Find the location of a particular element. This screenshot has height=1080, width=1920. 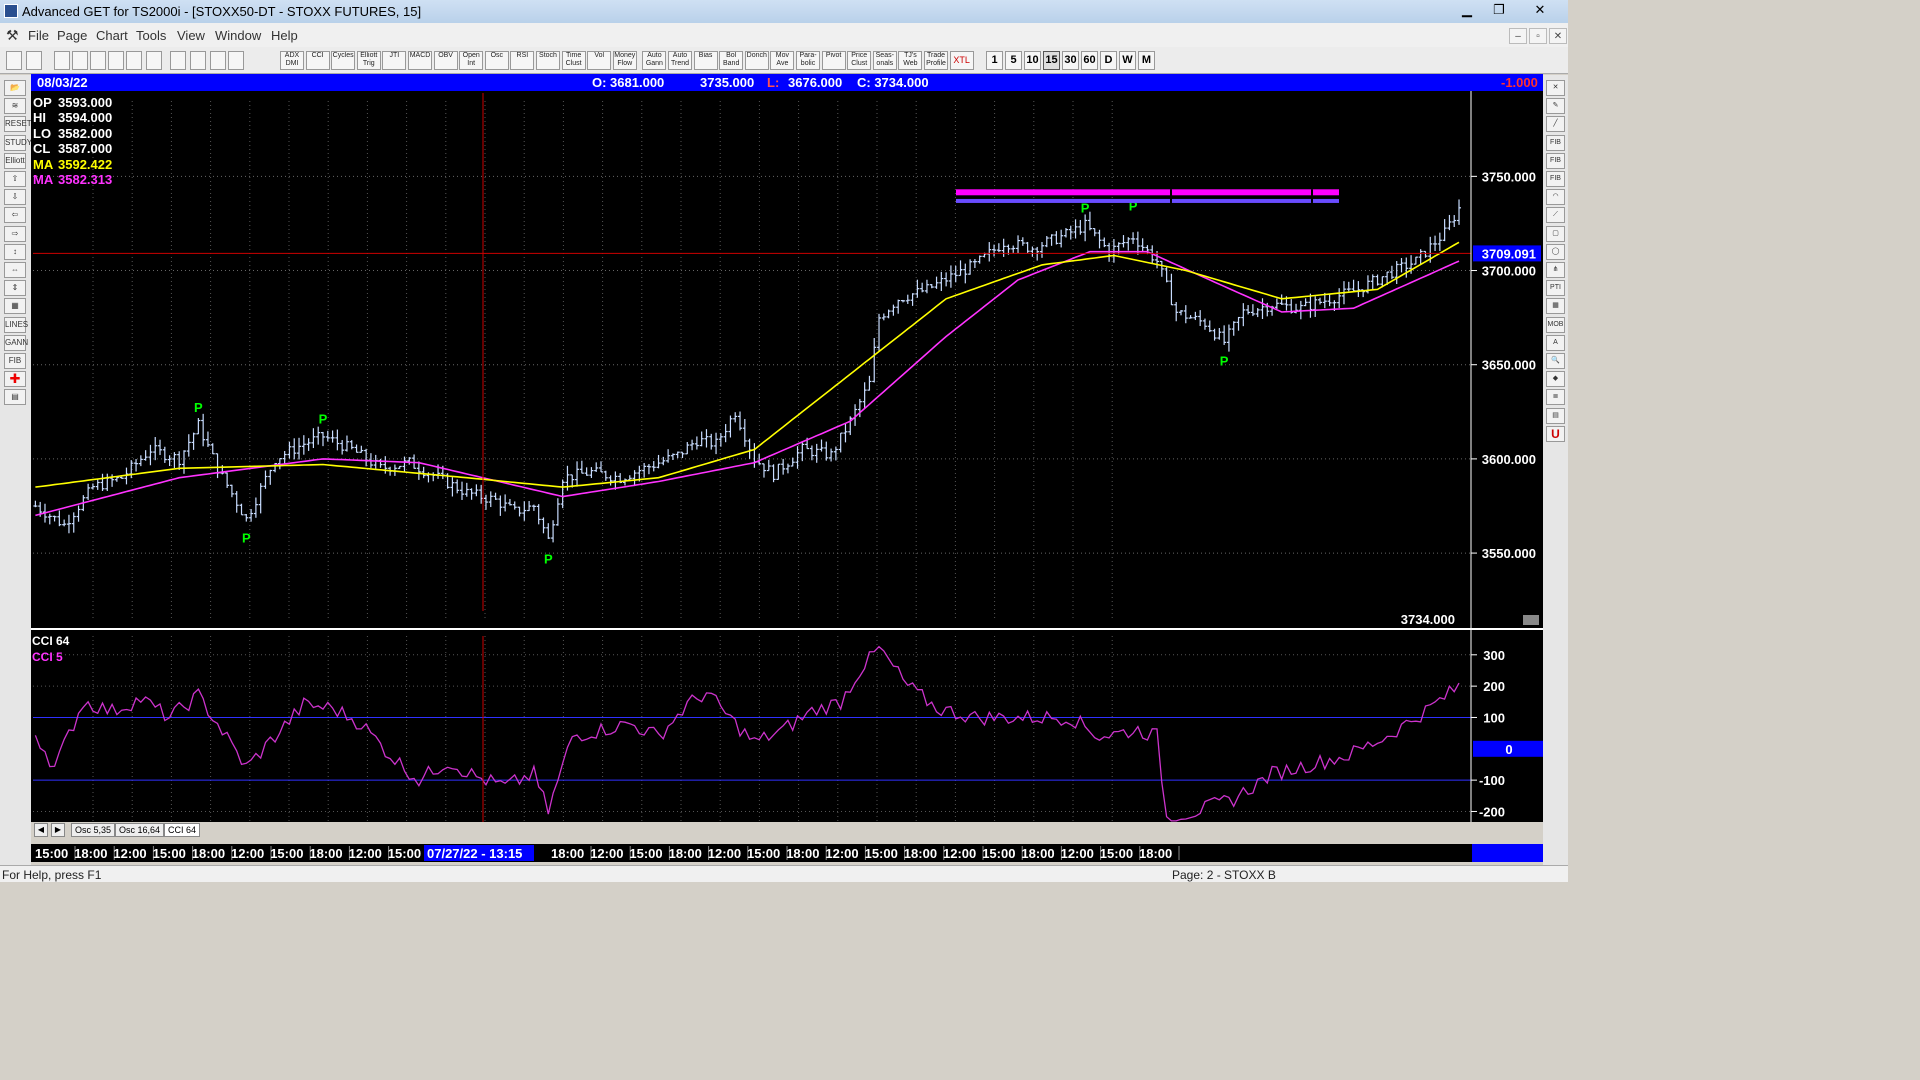

study-button-bol-band: Bol Band is located at coordinates (731, 60).